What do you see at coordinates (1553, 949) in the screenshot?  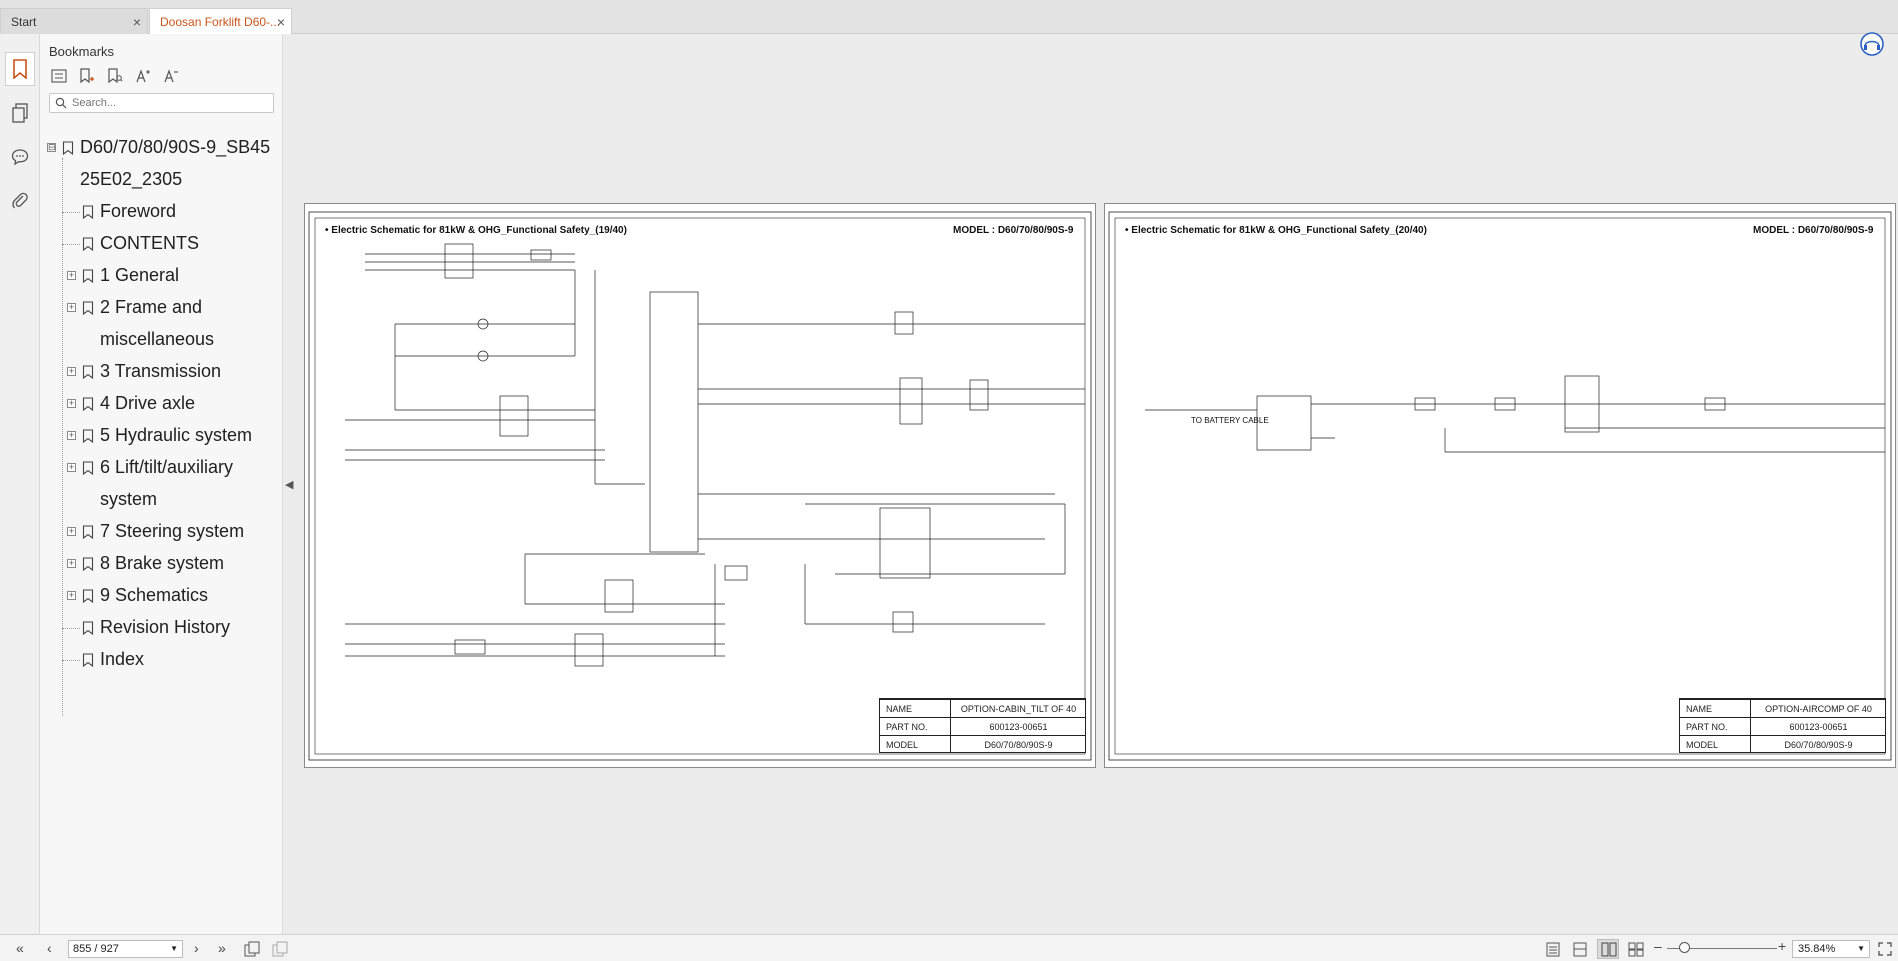 I see `single-page-view-icon` at bounding box center [1553, 949].